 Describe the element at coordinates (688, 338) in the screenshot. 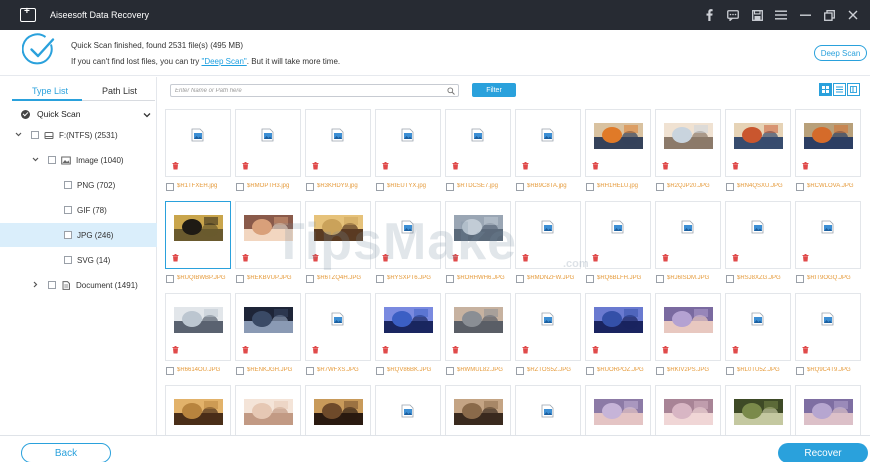

I see `file-tile: $RKIV2PS.JPG` at that location.